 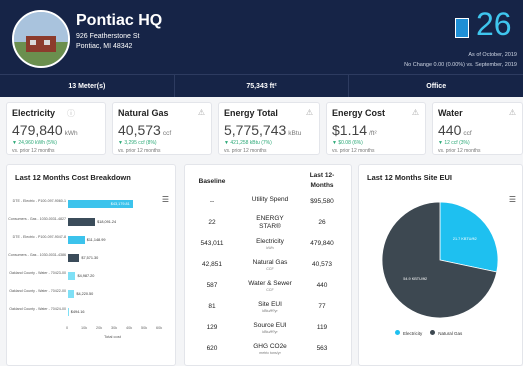 What do you see at coordinates (107, 222) in the screenshot?
I see `bar-value-label: $18,091.24` at bounding box center [107, 222].